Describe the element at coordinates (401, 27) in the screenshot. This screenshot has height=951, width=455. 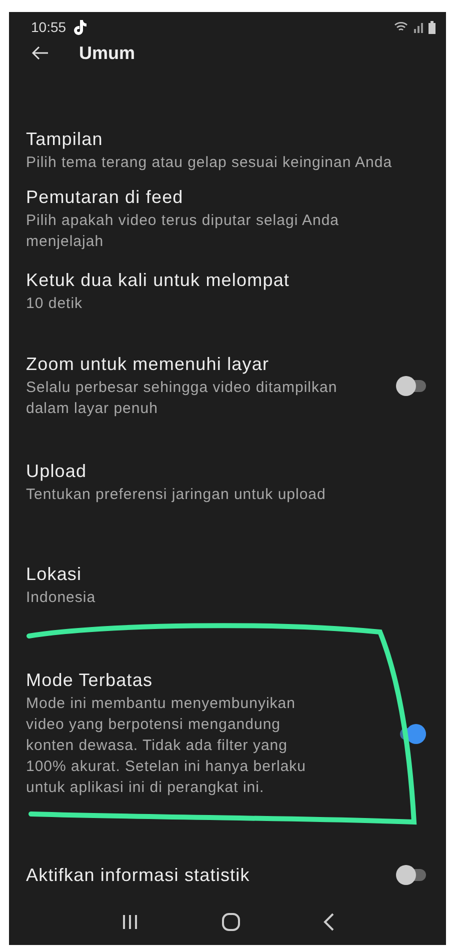
I see `wifi-icon` at that location.